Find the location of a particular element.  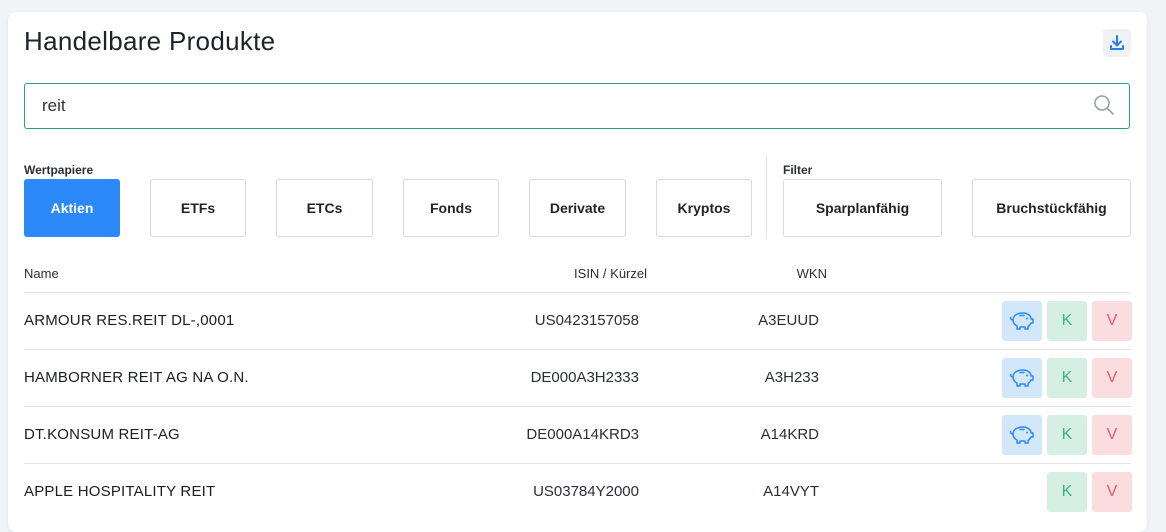

filter-chip-bruchstueckfaehig: Bruchstückfähig is located at coordinates (1051, 208).